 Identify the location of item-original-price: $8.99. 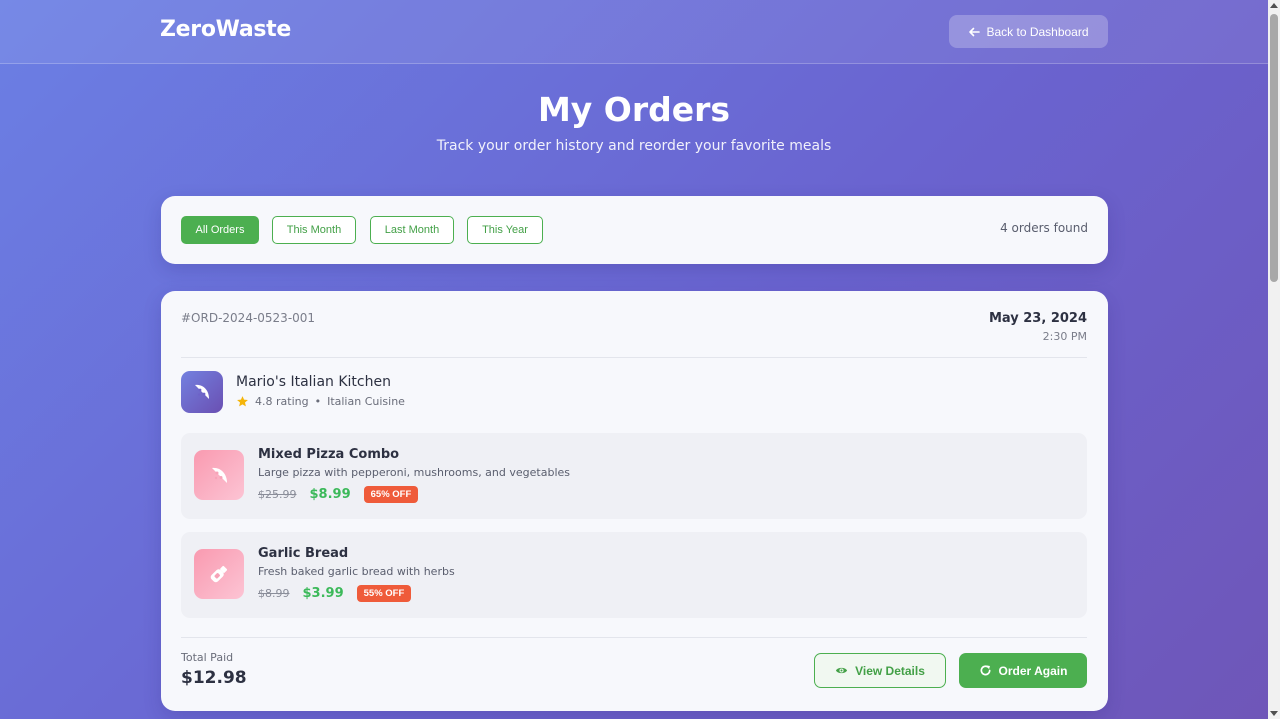
(274, 593).